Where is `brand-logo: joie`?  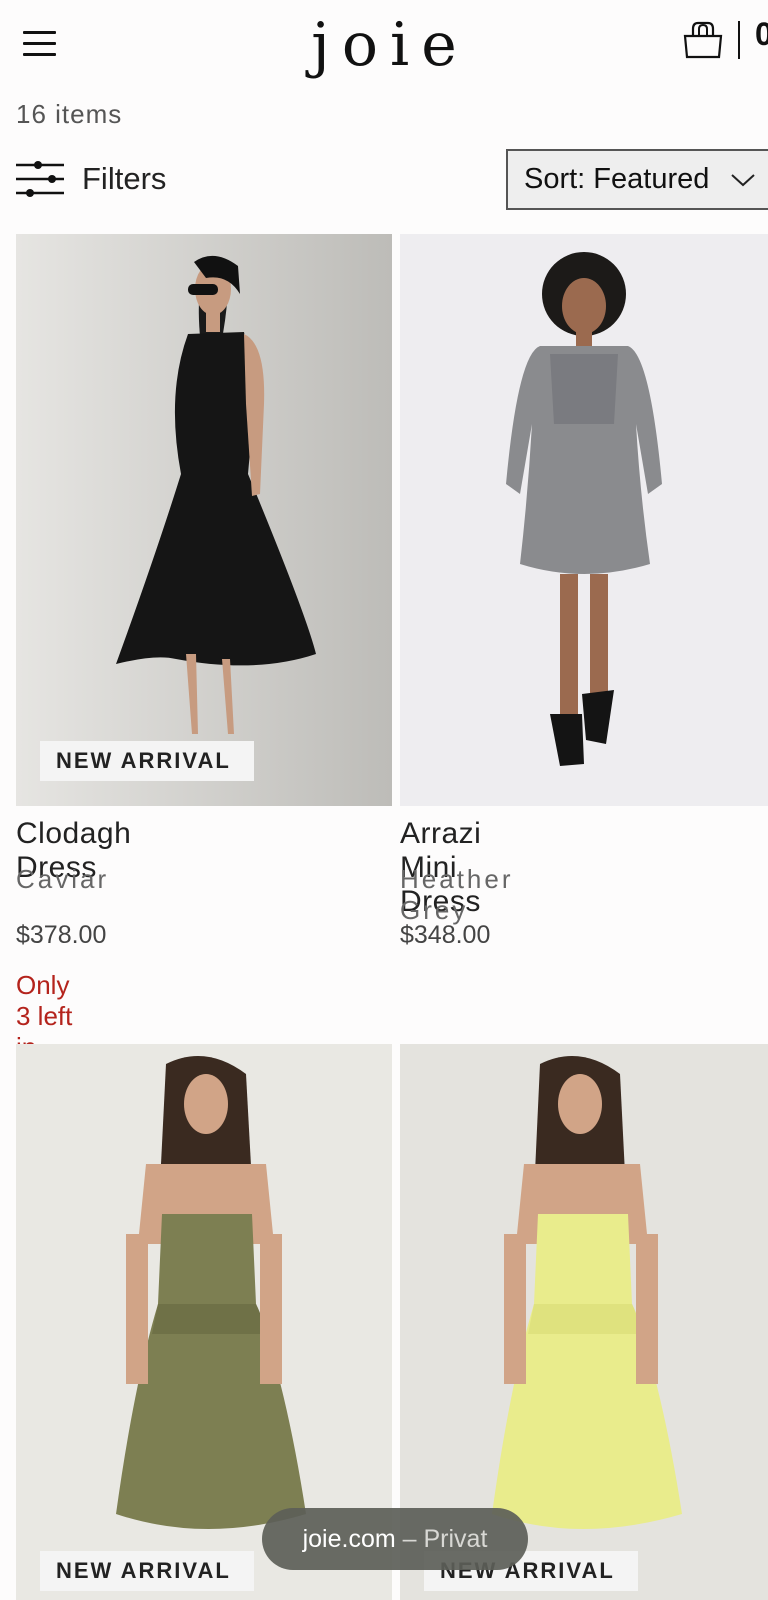
brand-logo: joie is located at coordinates (384, 45).